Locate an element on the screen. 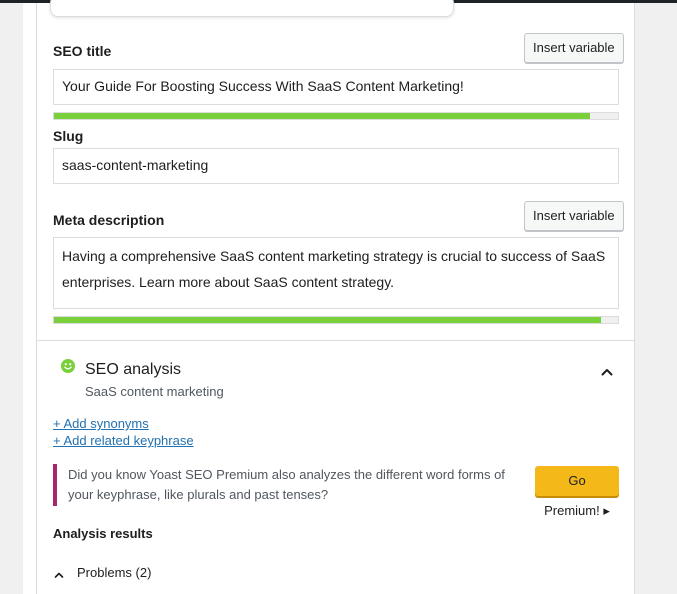 This screenshot has width=677, height=594. analysis-results-heading: Analysis results is located at coordinates (103, 533).